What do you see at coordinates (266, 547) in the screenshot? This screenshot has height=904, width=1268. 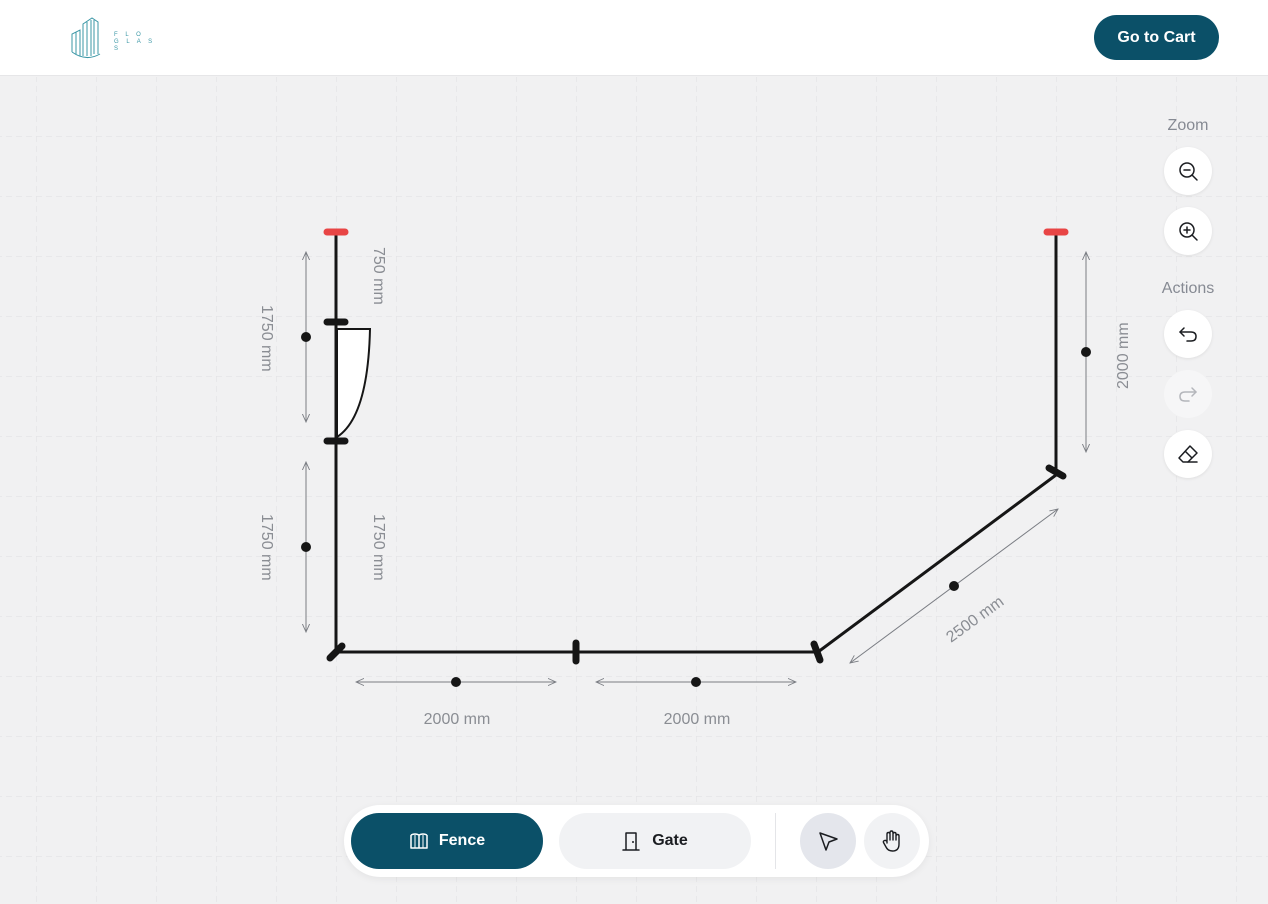 I see `dim-left-lower-outer: 1750 mm` at bounding box center [266, 547].